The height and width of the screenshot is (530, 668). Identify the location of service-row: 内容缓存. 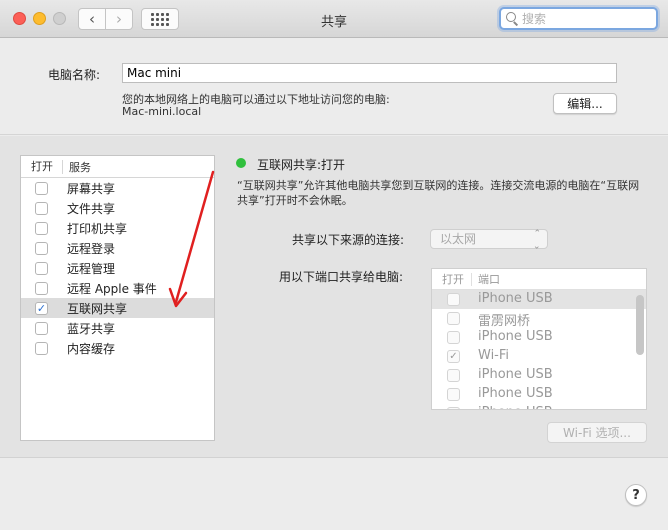
(117, 348).